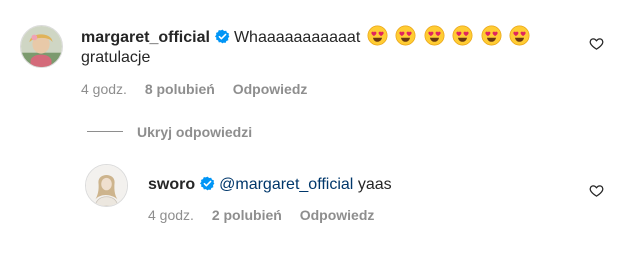 The width and height of the screenshot is (620, 255). Describe the element at coordinates (286, 184) in the screenshot. I see `mention-link: @margaret_official` at that location.